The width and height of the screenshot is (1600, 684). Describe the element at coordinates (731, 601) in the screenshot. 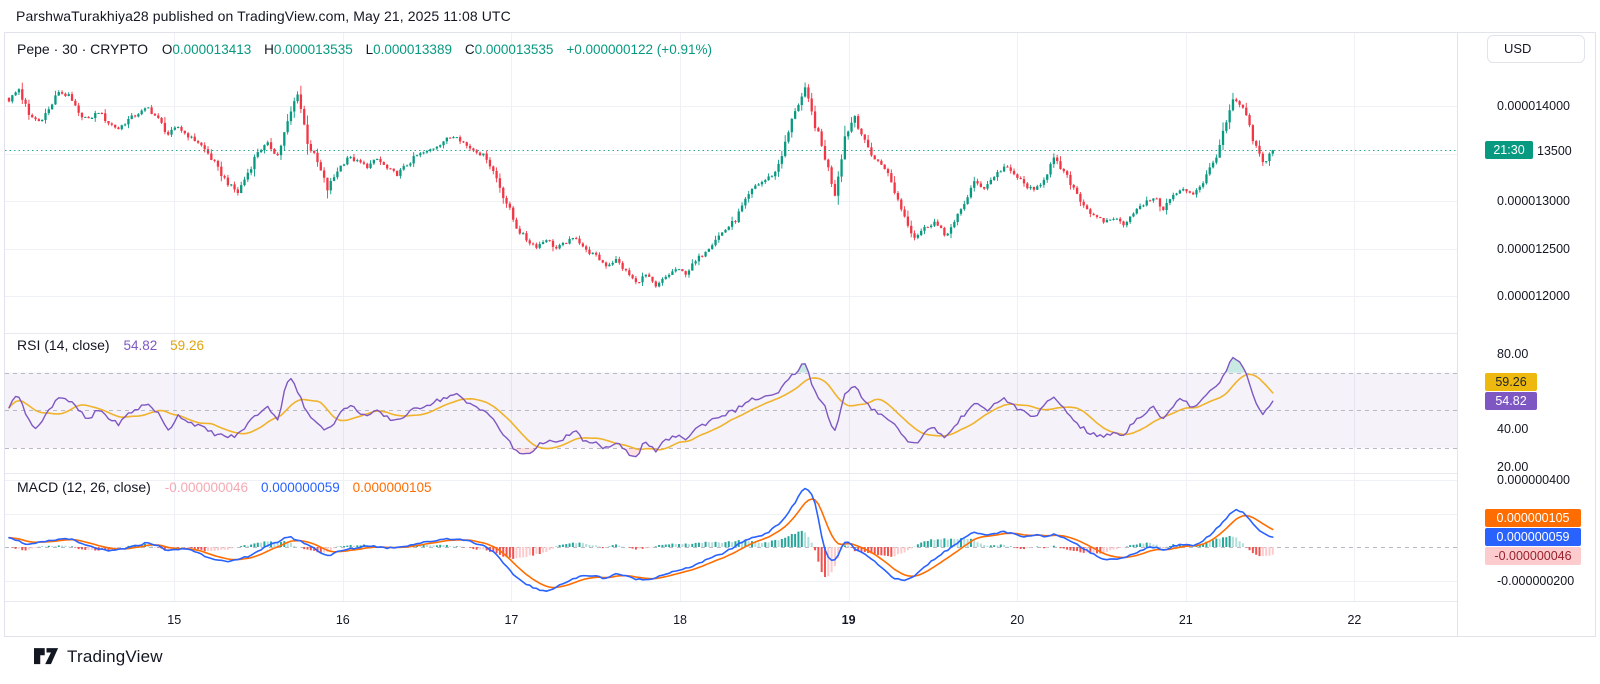

I see `time-axis-separator` at that location.